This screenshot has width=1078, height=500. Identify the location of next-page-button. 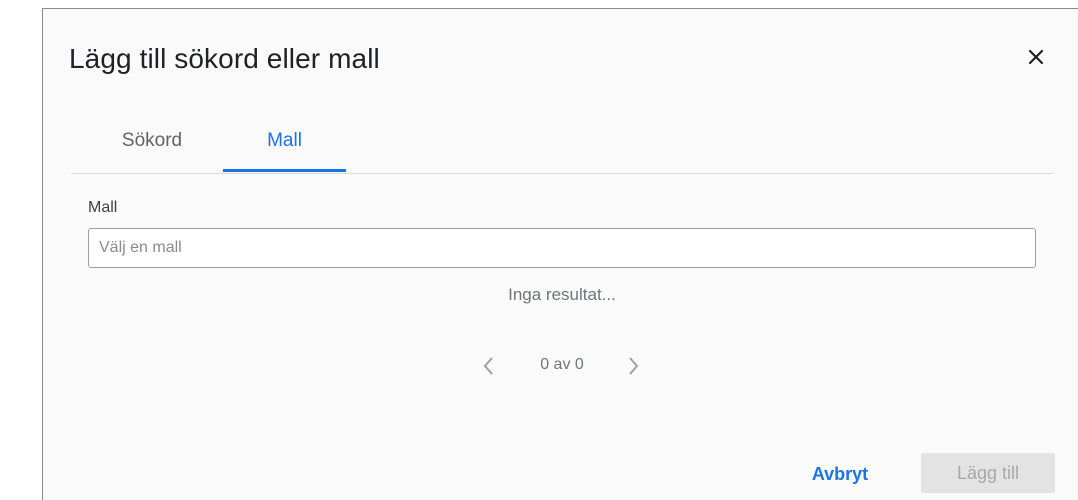
(633, 366).